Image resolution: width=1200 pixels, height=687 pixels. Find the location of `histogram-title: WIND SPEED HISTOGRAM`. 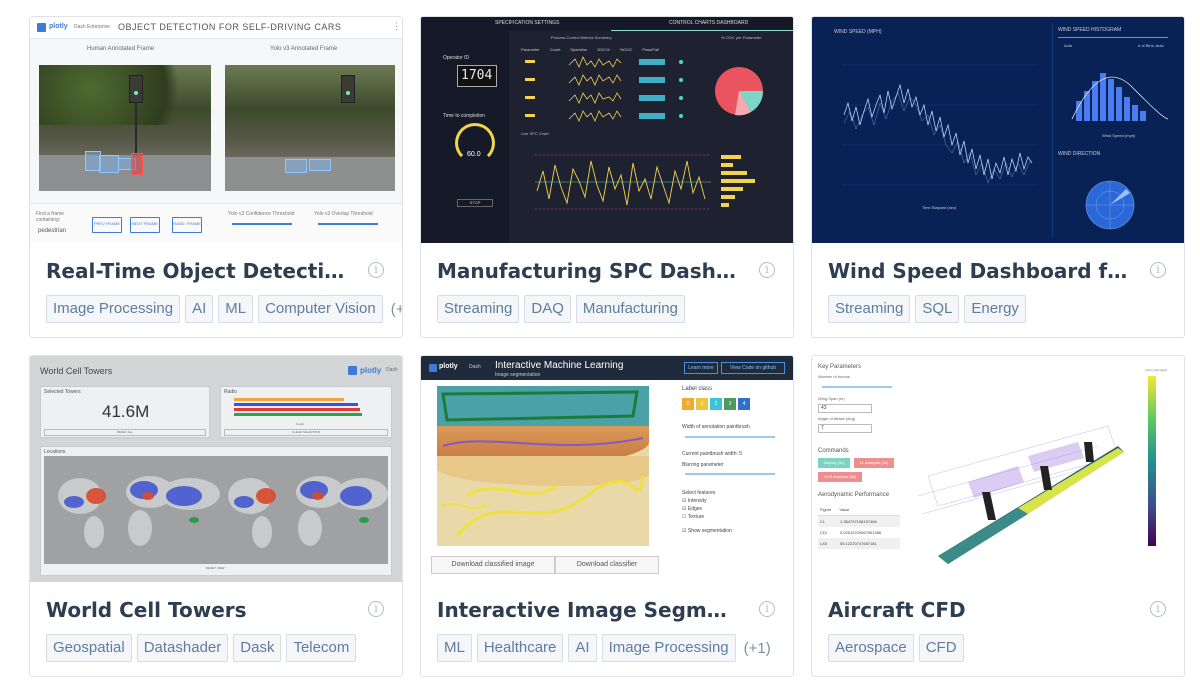

histogram-title: WIND SPEED HISTOGRAM is located at coordinates (1090, 30).